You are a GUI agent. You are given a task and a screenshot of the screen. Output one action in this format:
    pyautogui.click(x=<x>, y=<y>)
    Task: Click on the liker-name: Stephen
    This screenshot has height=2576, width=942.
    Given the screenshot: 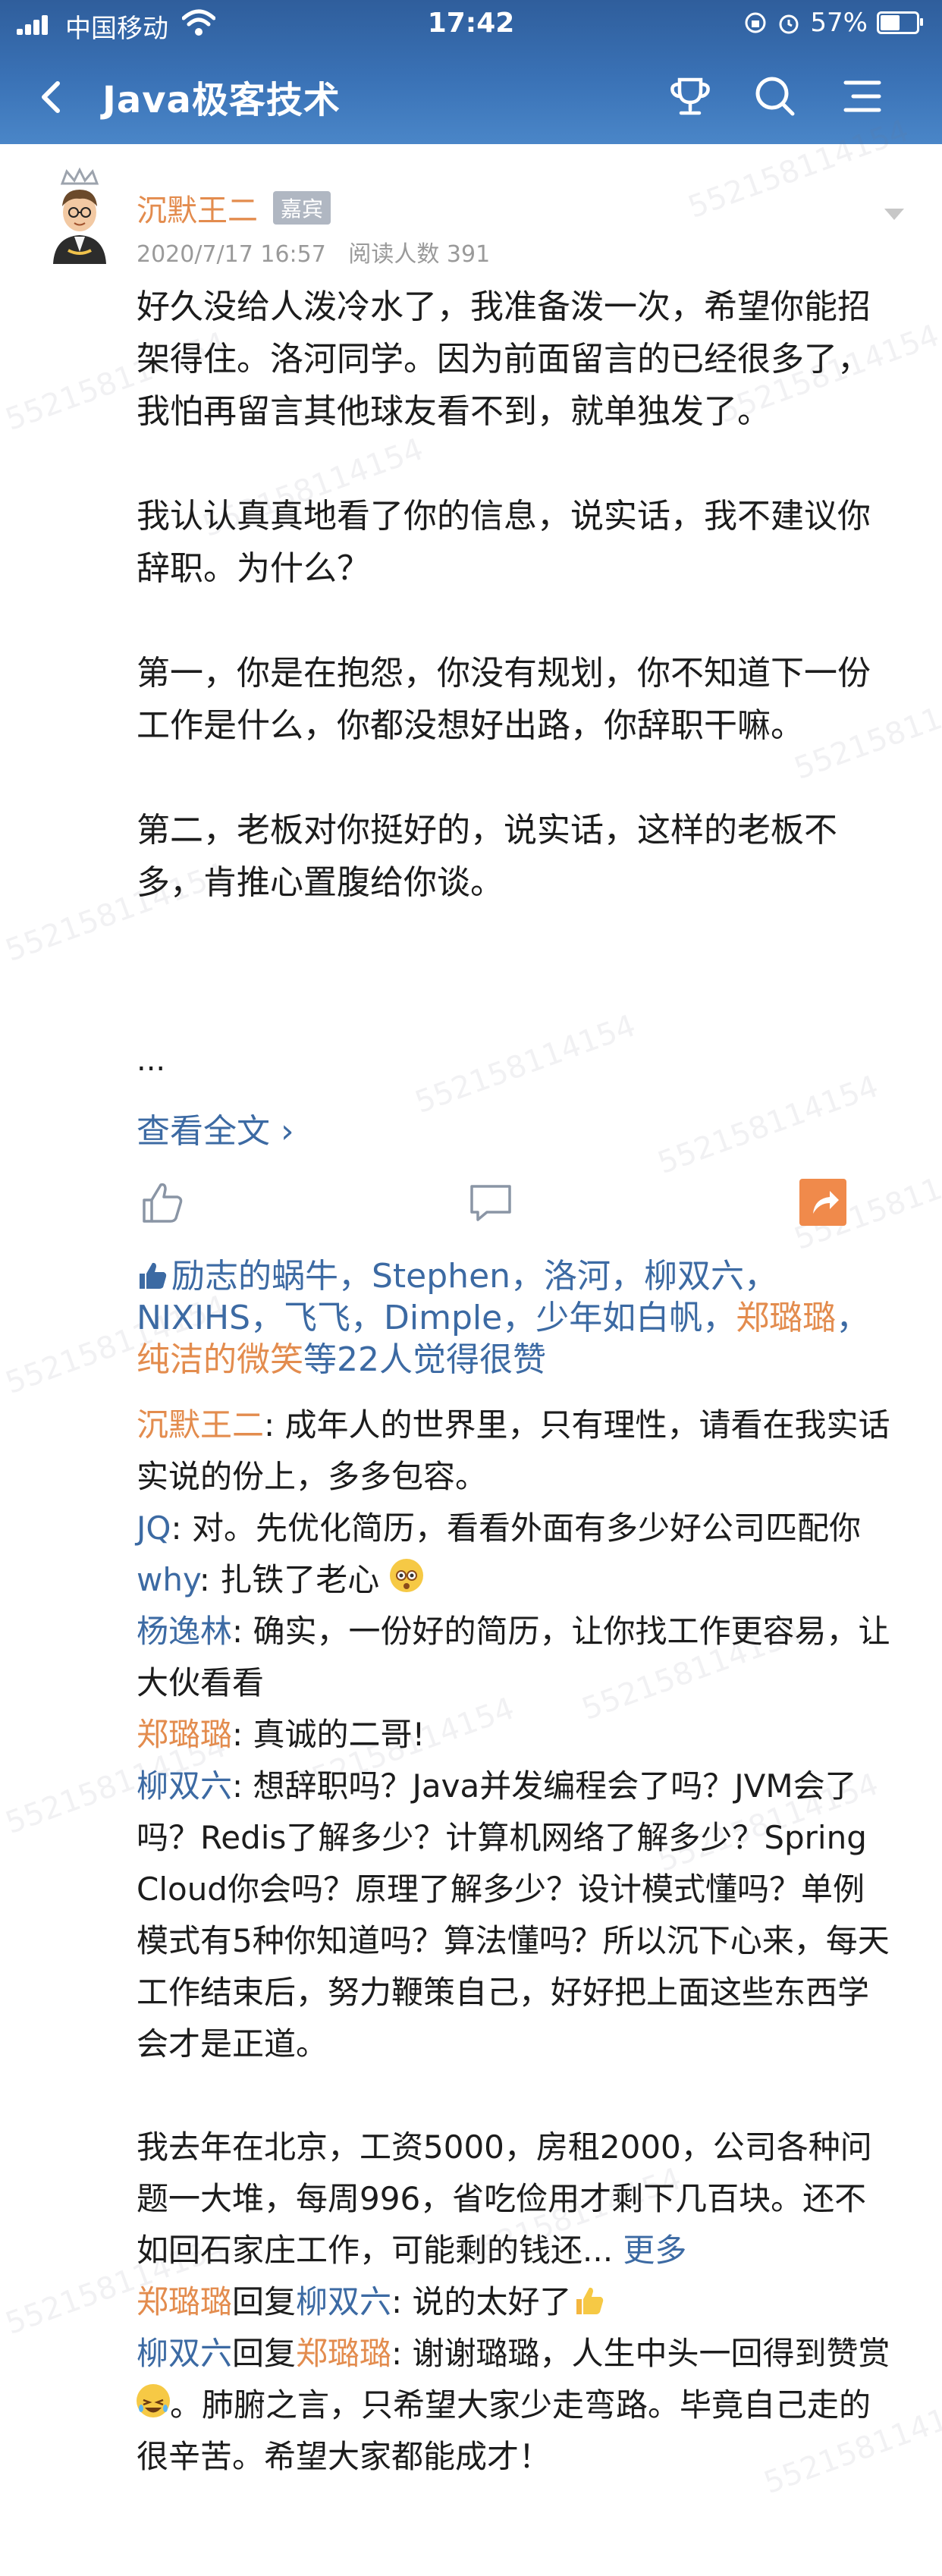 What is the action you would take?
    pyautogui.click(x=441, y=1276)
    